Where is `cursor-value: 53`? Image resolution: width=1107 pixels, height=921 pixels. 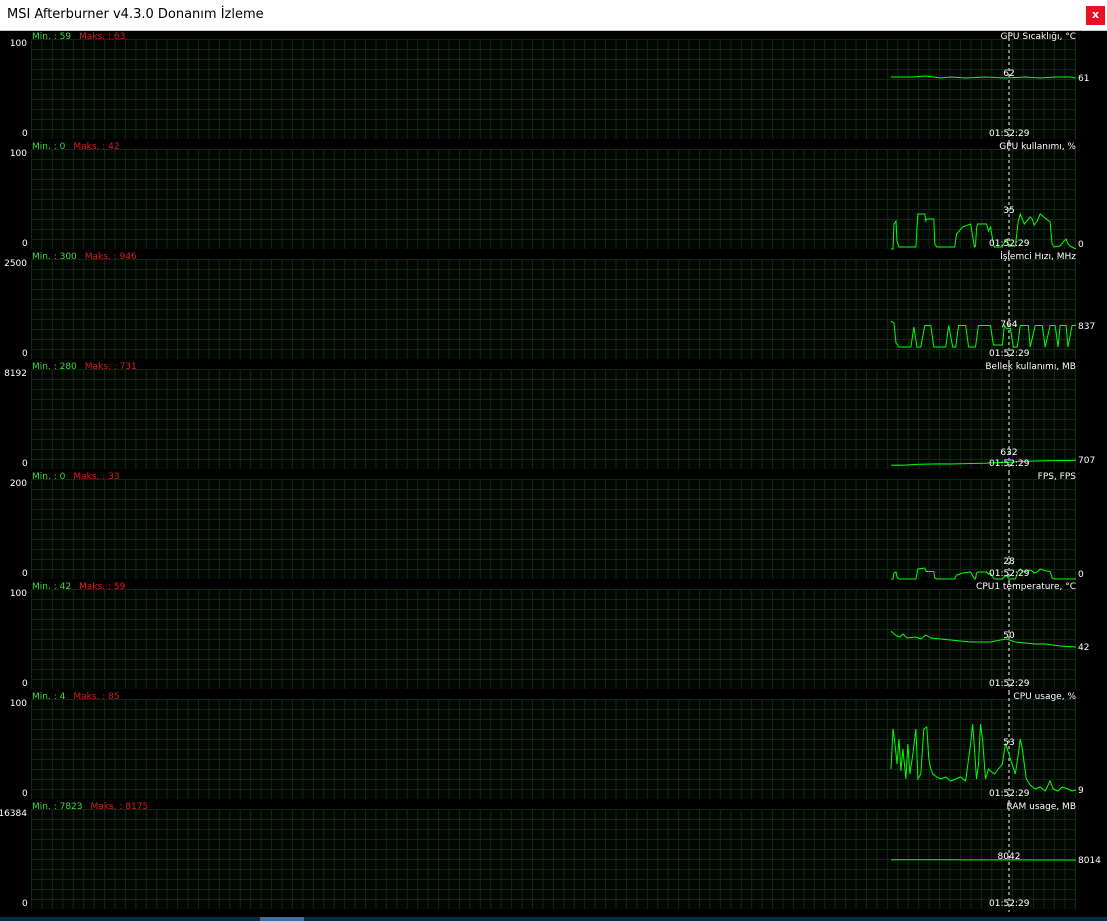 cursor-value: 53 is located at coordinates (1009, 743).